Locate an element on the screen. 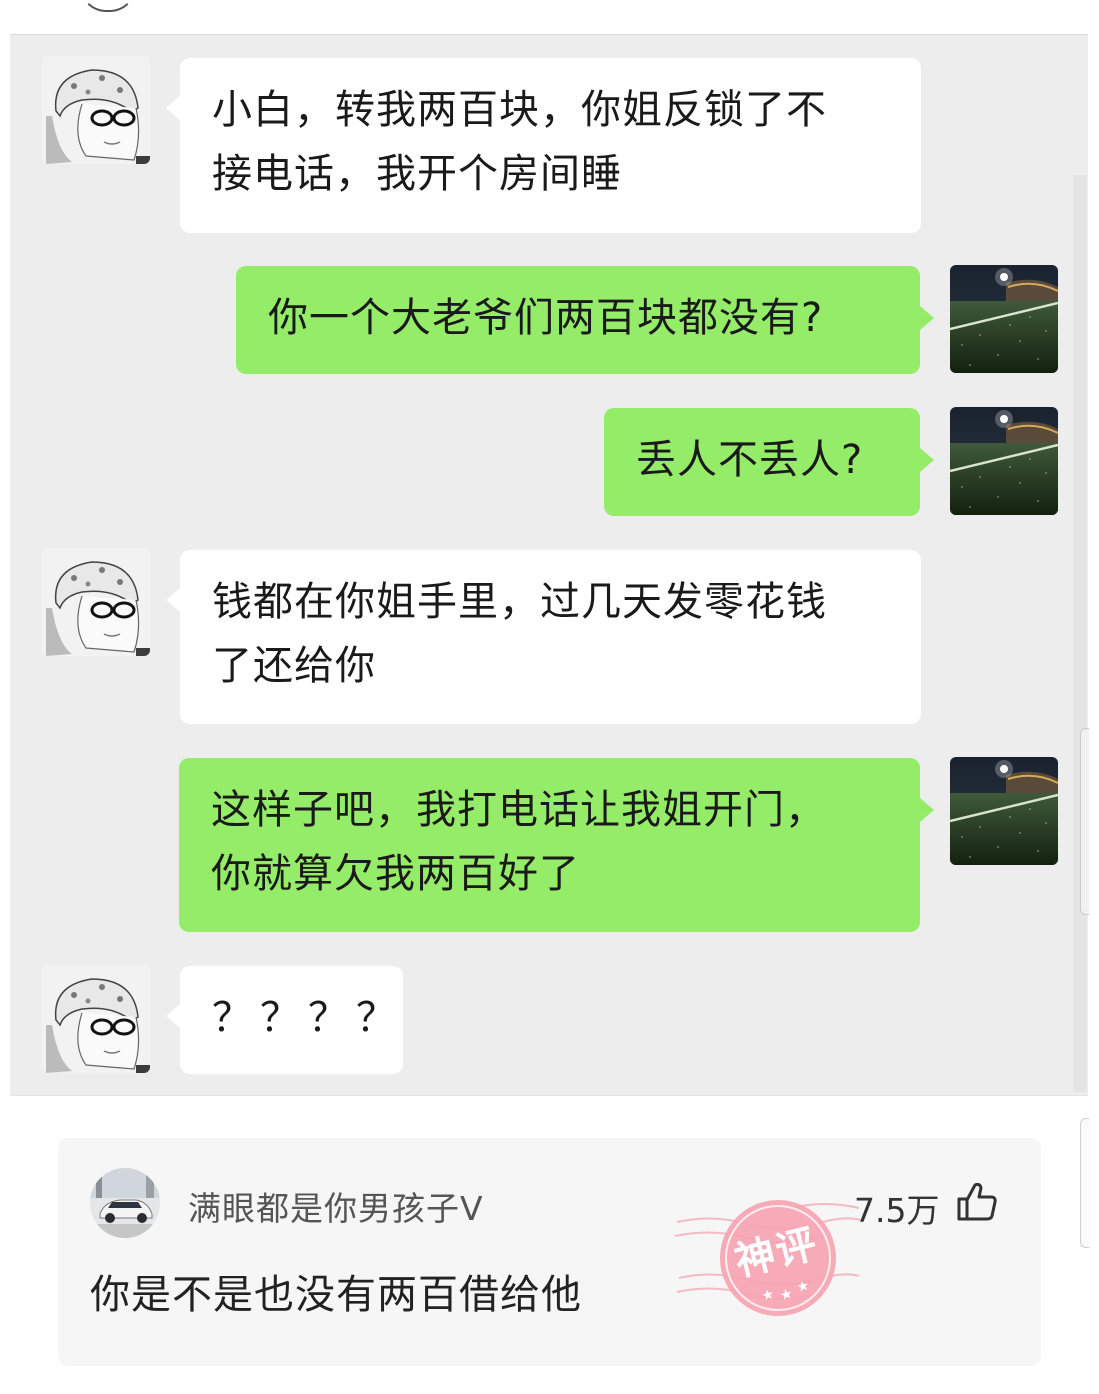 The image size is (1099, 1394). message-line: ？？？？ is located at coordinates (308, 1018).